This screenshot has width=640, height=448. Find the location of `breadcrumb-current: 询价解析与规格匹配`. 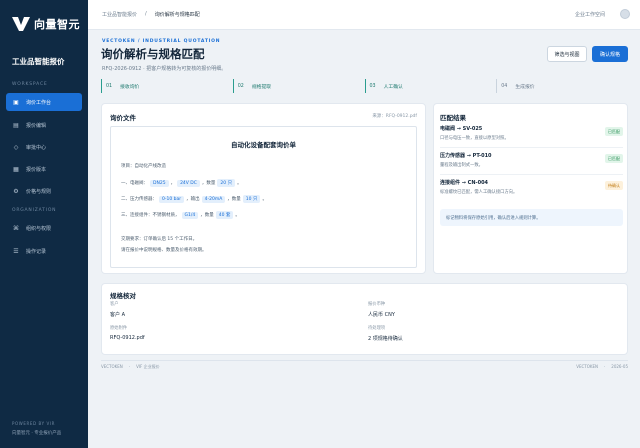

breadcrumb-current: 询价解析与规格匹配 is located at coordinates (177, 15).